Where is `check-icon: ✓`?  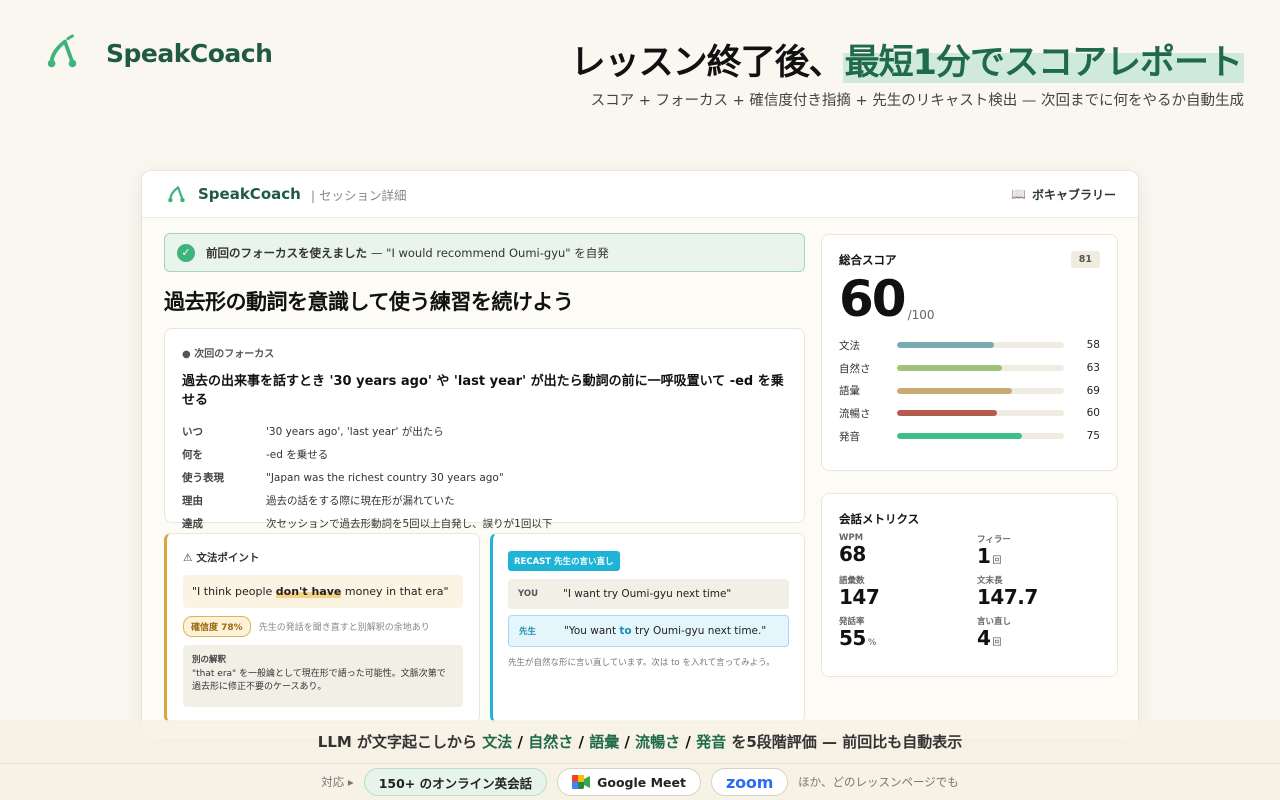
check-icon: ✓ is located at coordinates (186, 252).